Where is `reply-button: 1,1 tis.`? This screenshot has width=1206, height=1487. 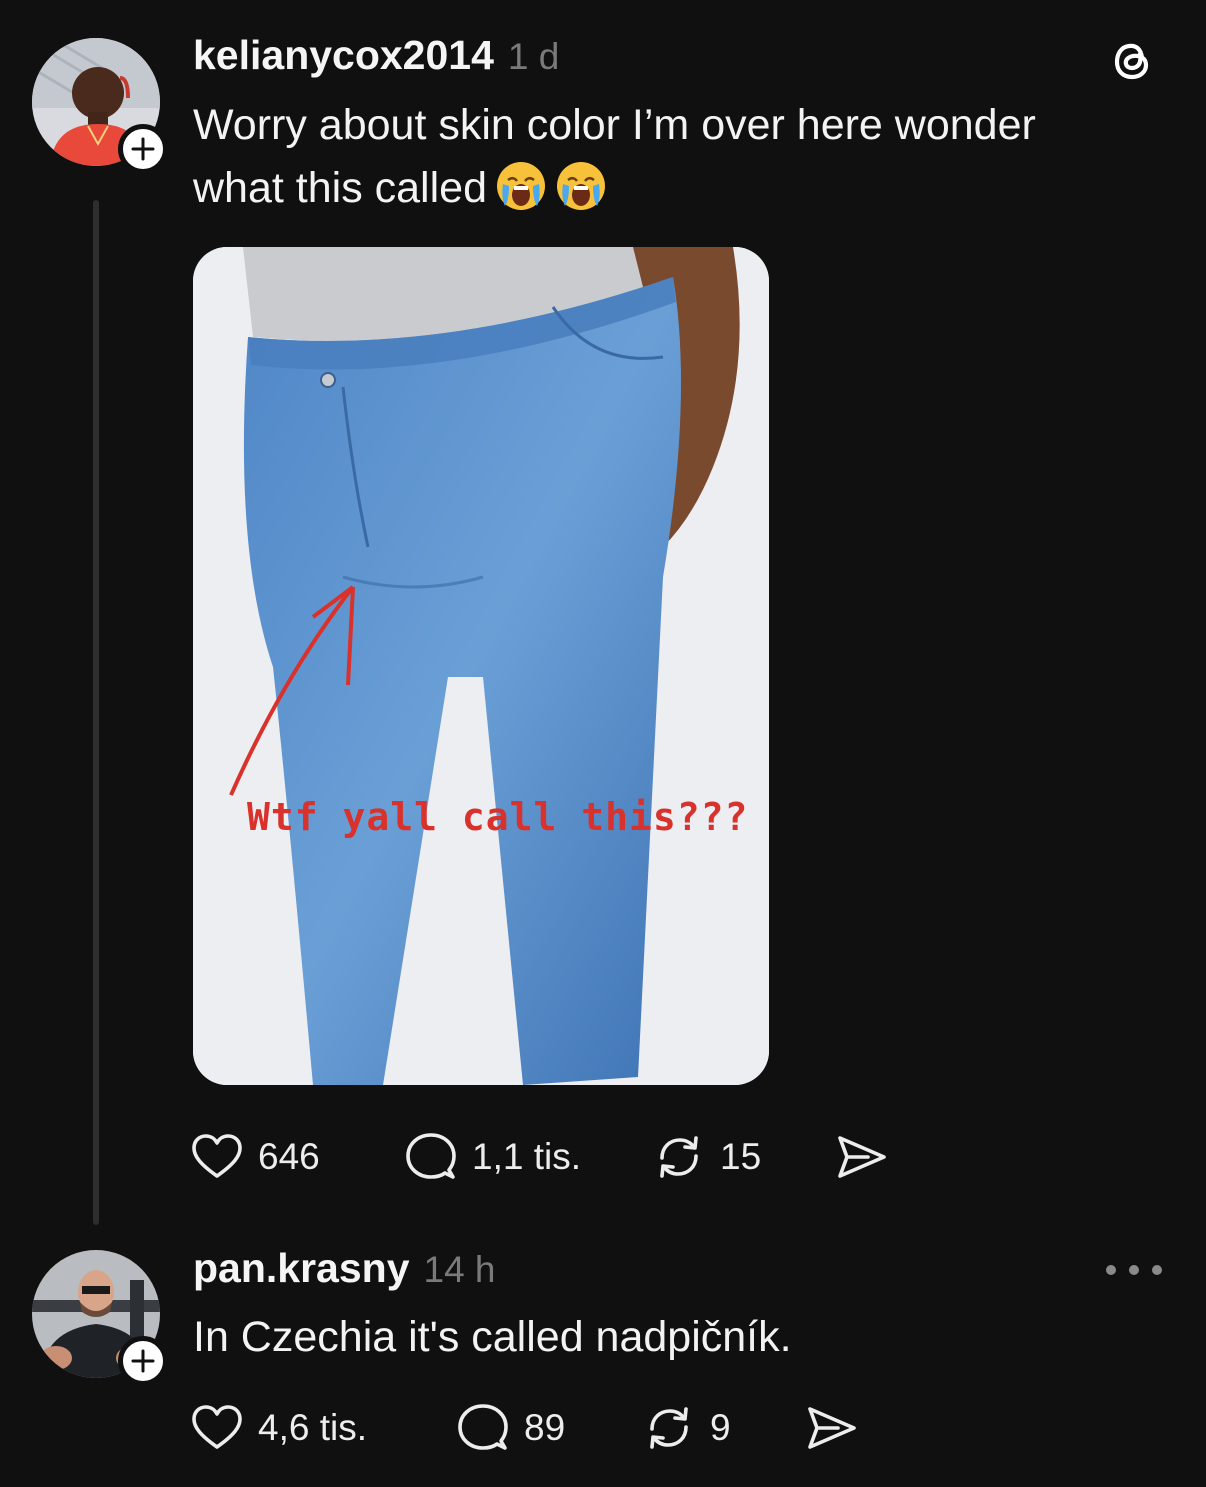
reply-button: 1,1 tis. is located at coordinates (492, 1157).